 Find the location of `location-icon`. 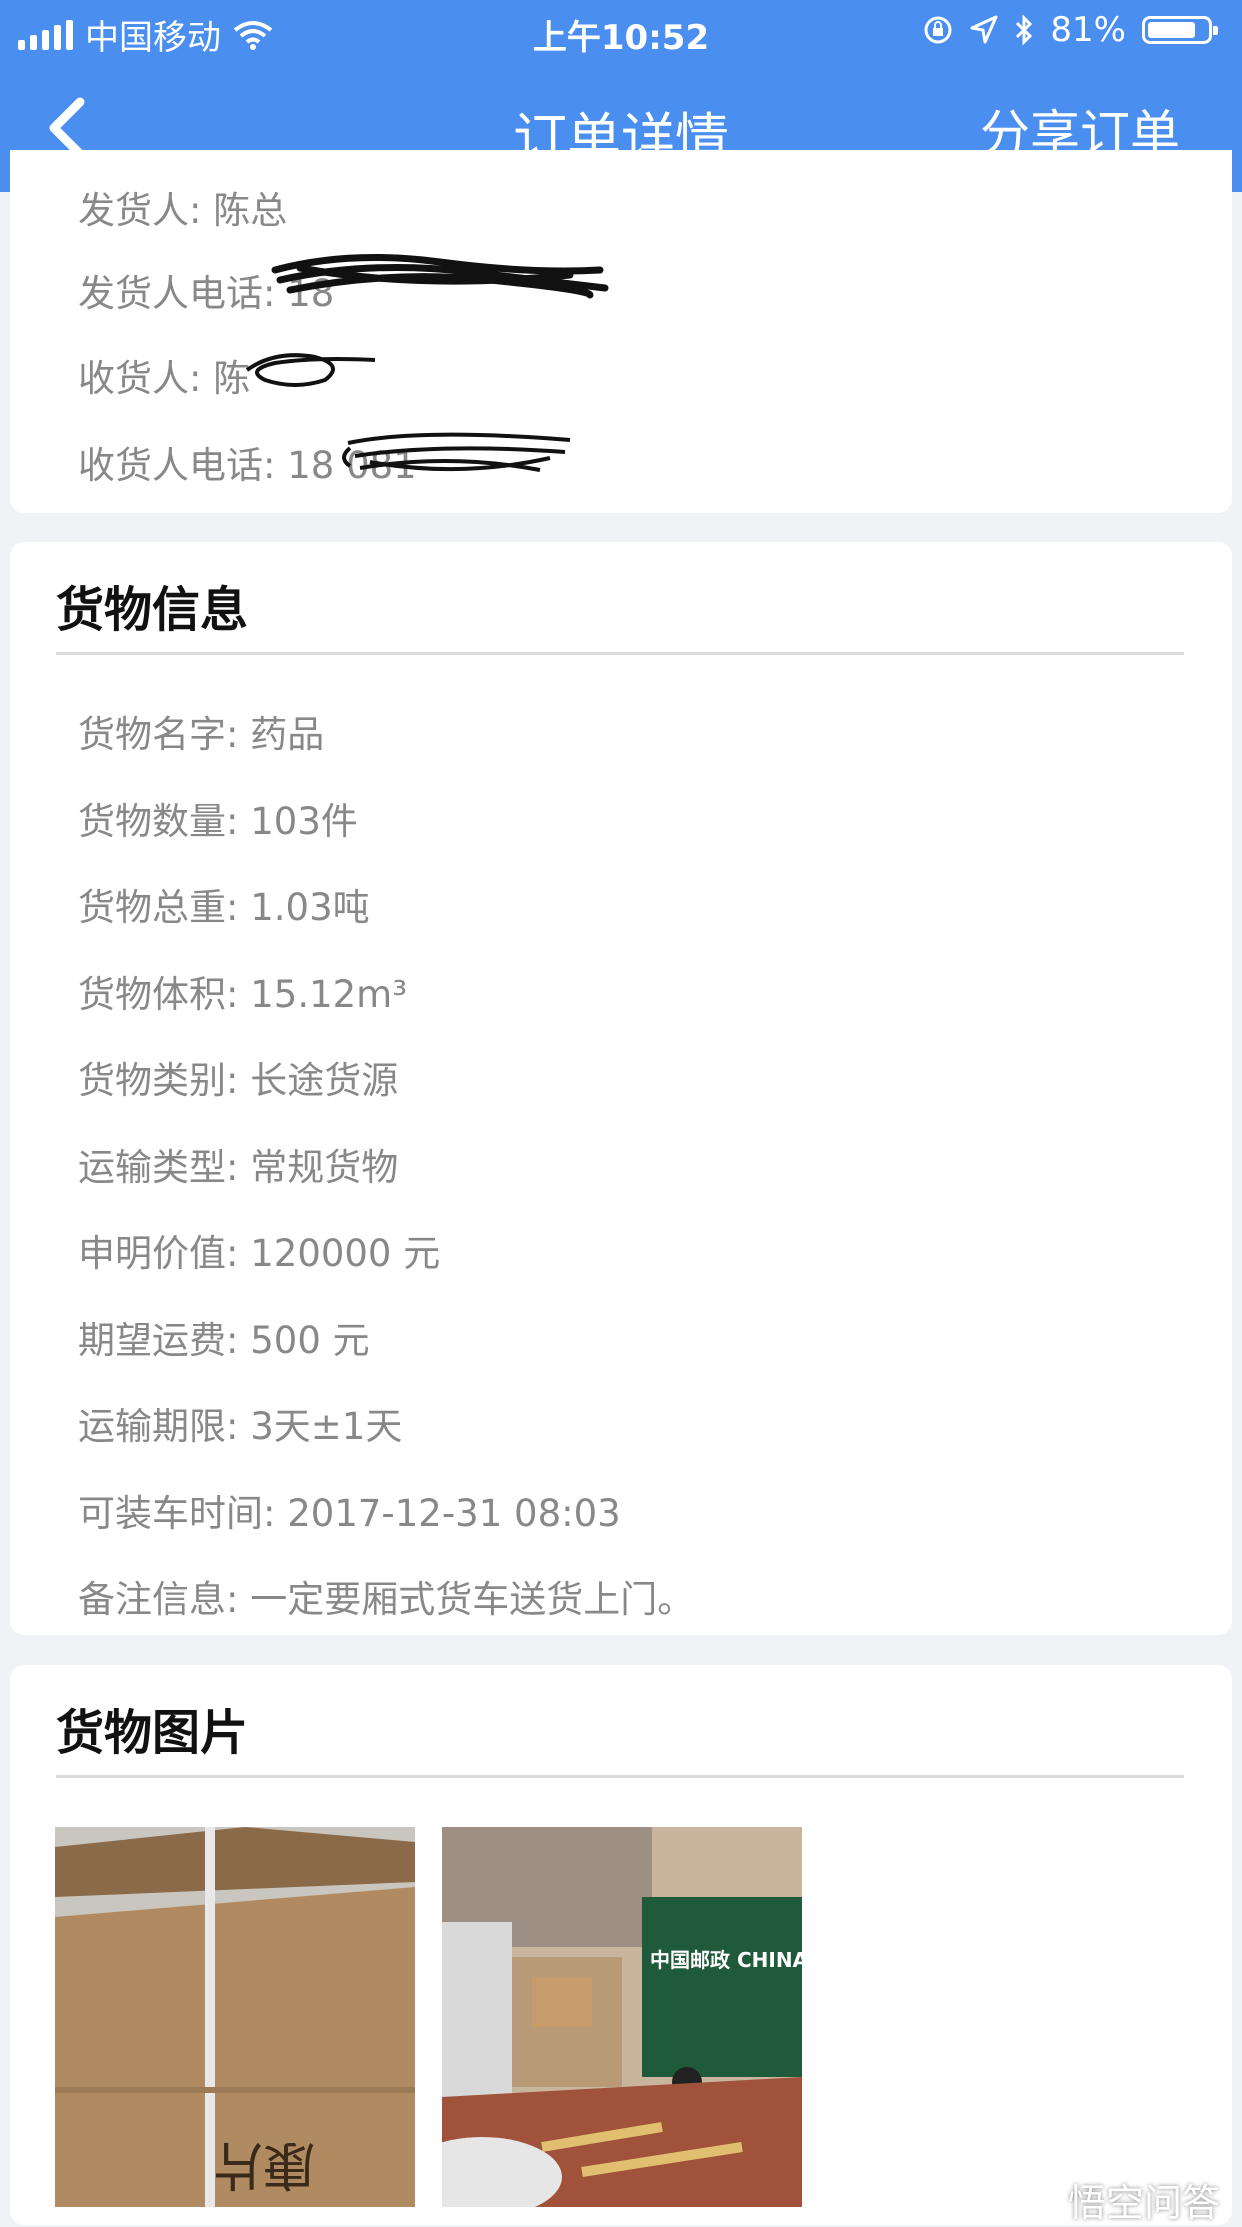

location-icon is located at coordinates (984, 29).